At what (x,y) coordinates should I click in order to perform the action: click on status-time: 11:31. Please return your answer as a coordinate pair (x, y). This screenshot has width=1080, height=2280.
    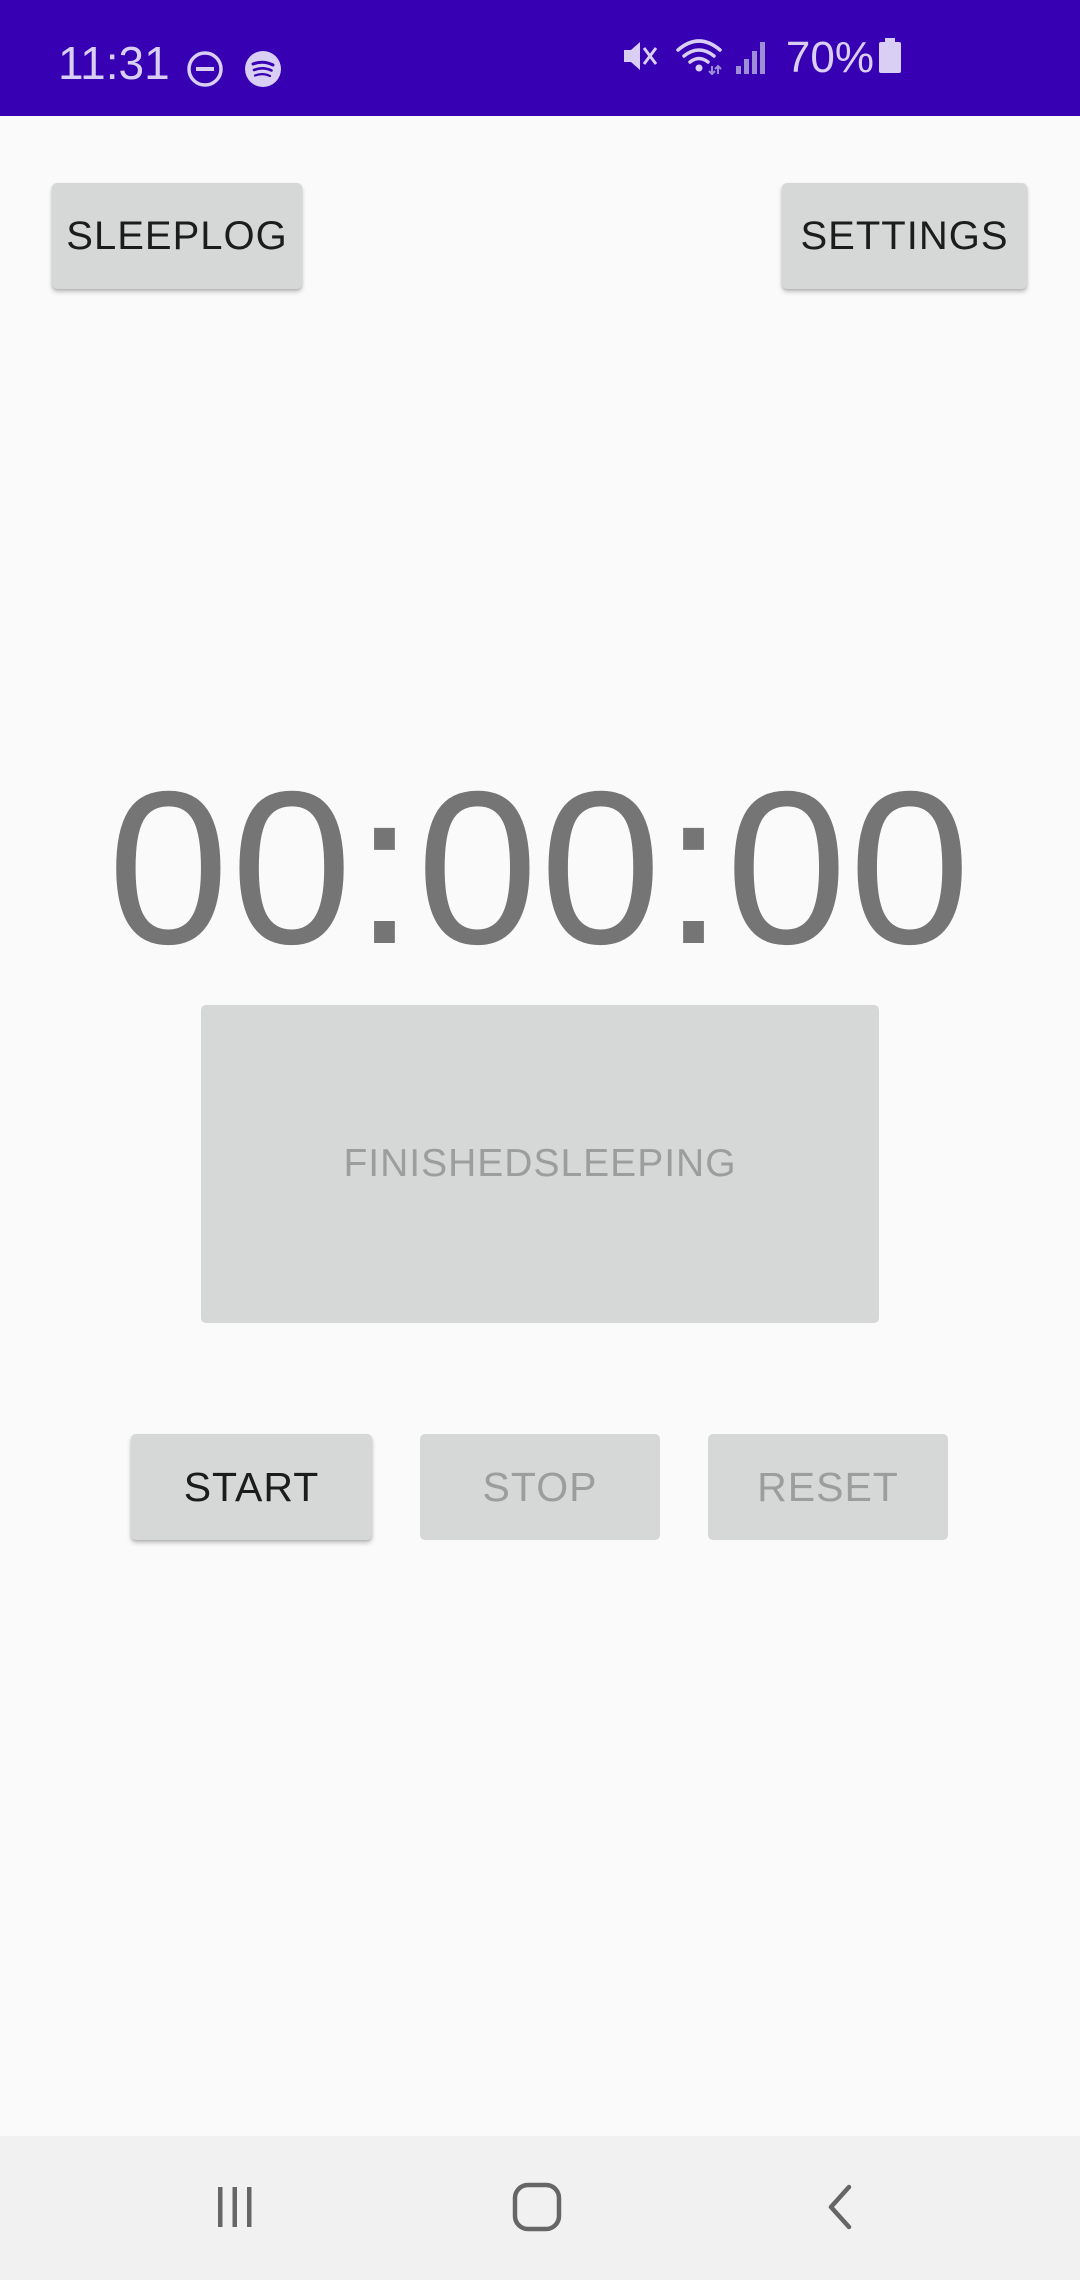
    Looking at the image, I should click on (114, 63).